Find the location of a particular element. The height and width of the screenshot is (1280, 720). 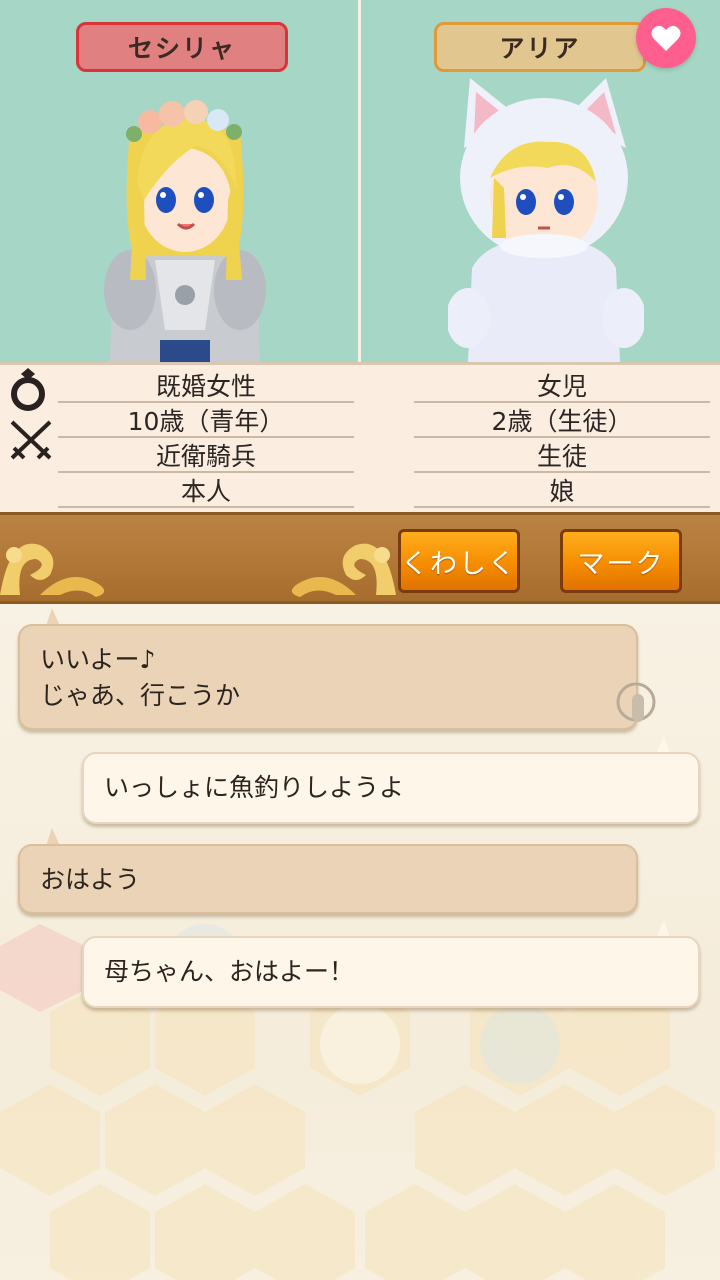

right-marital-status: 女児 is located at coordinates (562, 385).